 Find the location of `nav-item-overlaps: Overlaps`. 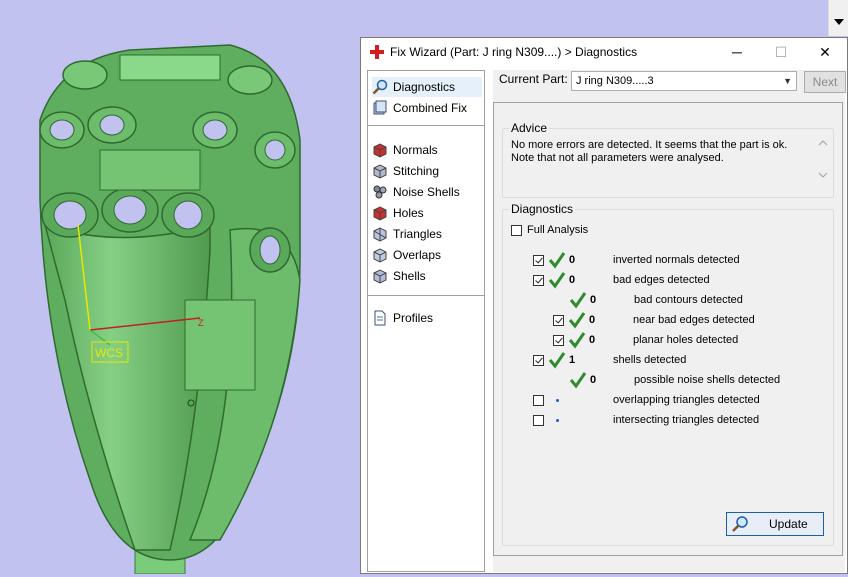

nav-item-overlaps: Overlaps is located at coordinates (427, 255).